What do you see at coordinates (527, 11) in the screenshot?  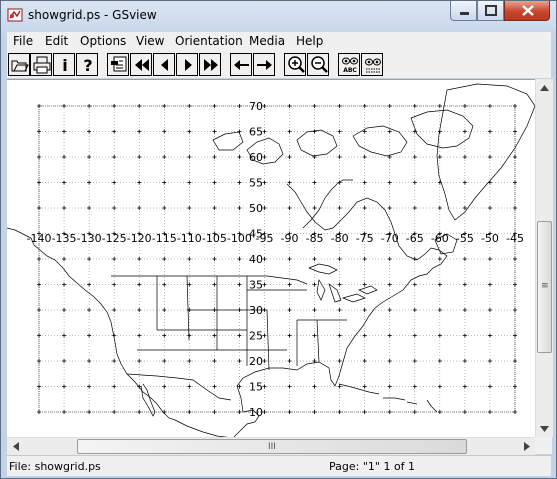 I see `close-button` at bounding box center [527, 11].